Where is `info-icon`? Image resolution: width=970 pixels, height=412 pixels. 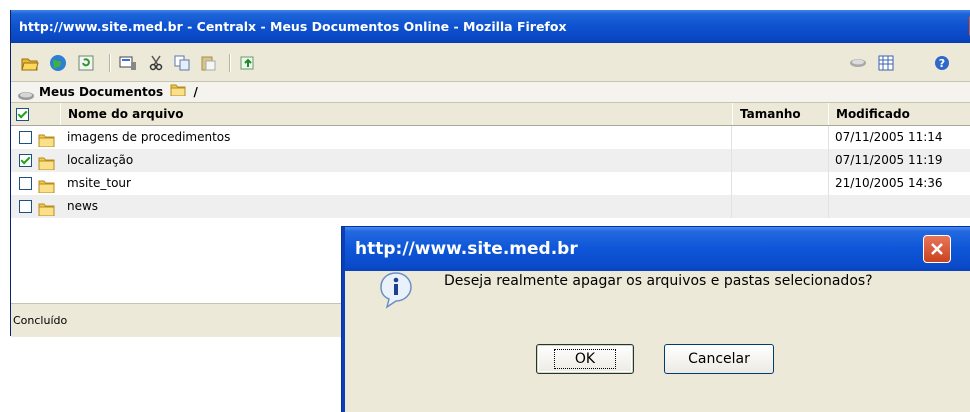 info-icon is located at coordinates (396, 290).